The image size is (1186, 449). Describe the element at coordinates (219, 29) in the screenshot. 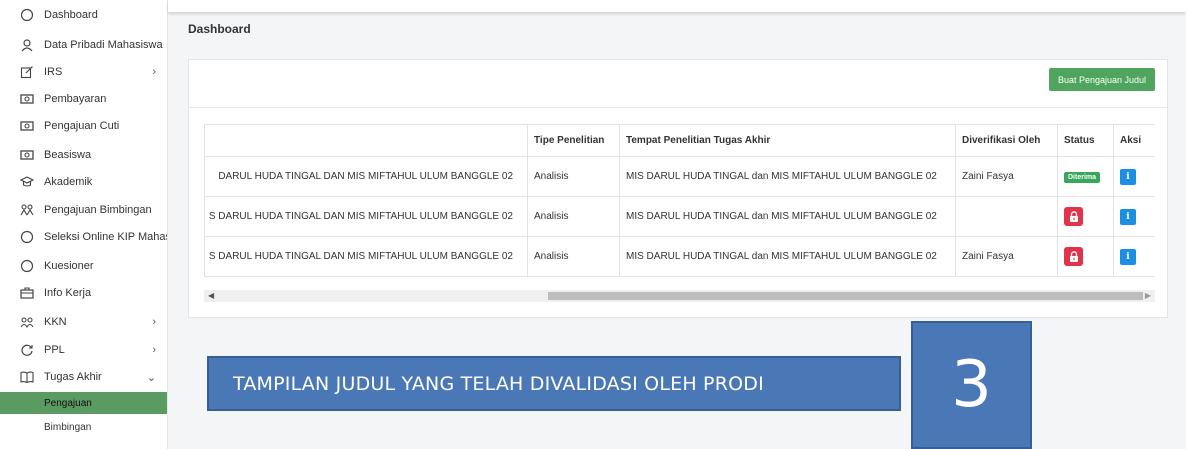

I see `page-title: Dashboard` at that location.